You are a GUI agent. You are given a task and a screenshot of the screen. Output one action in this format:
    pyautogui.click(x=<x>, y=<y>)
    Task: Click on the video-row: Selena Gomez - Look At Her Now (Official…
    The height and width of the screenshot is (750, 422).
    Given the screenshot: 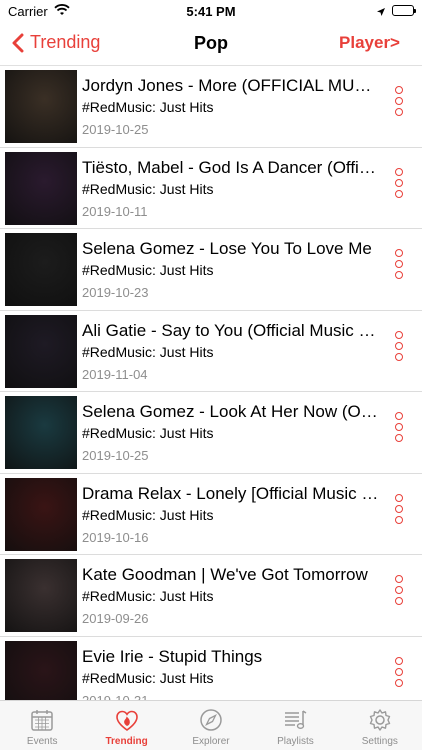 What is the action you would take?
    pyautogui.click(x=211, y=433)
    